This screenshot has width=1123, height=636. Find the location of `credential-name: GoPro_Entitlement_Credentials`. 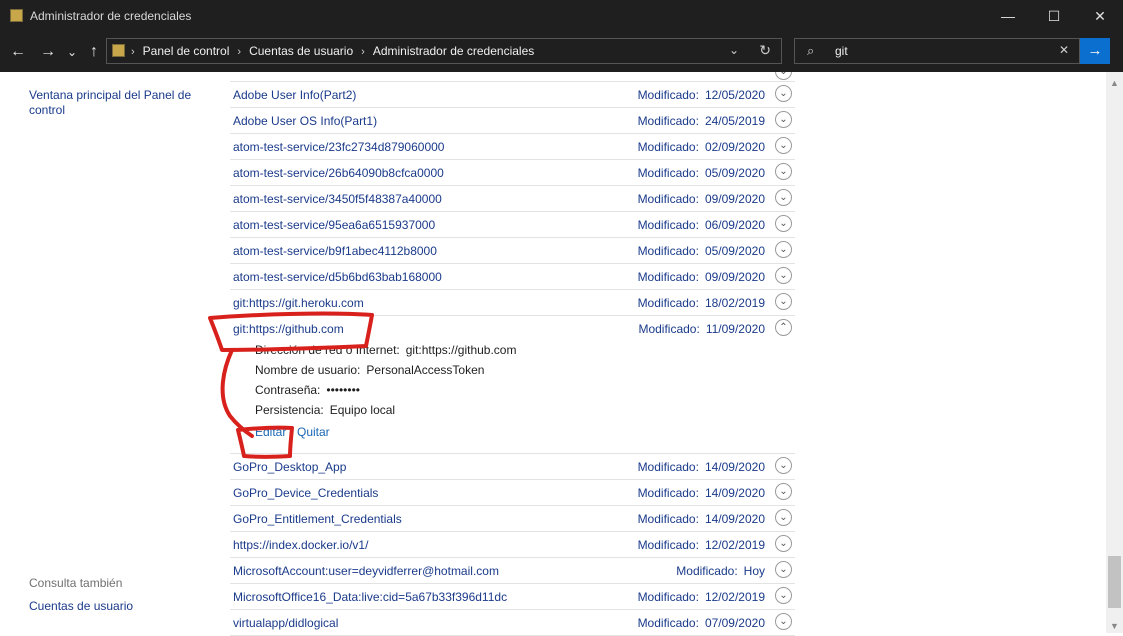

credential-name: GoPro_Entitlement_Credentials is located at coordinates (317, 519).